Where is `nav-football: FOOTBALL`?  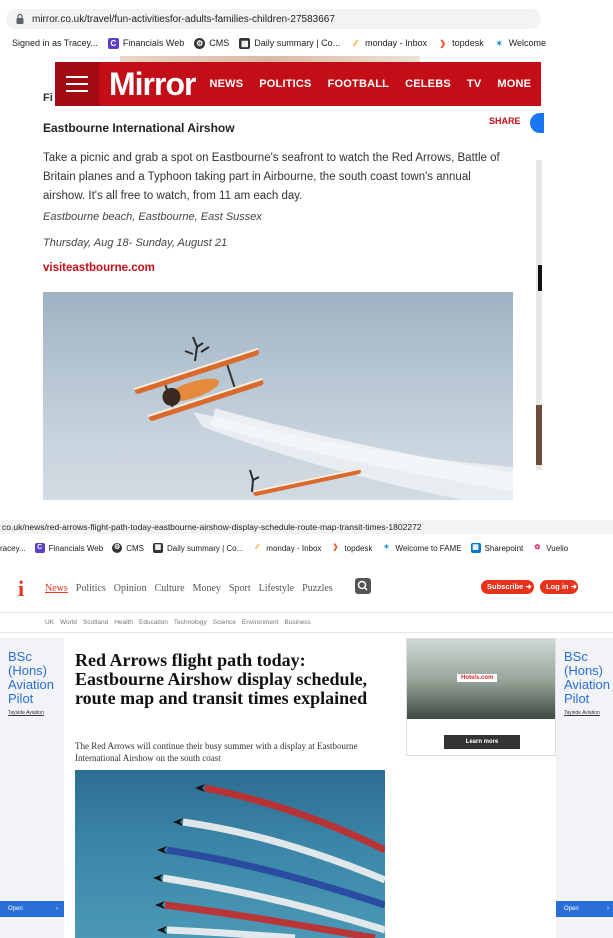
nav-football: FOOTBALL is located at coordinates (358, 84).